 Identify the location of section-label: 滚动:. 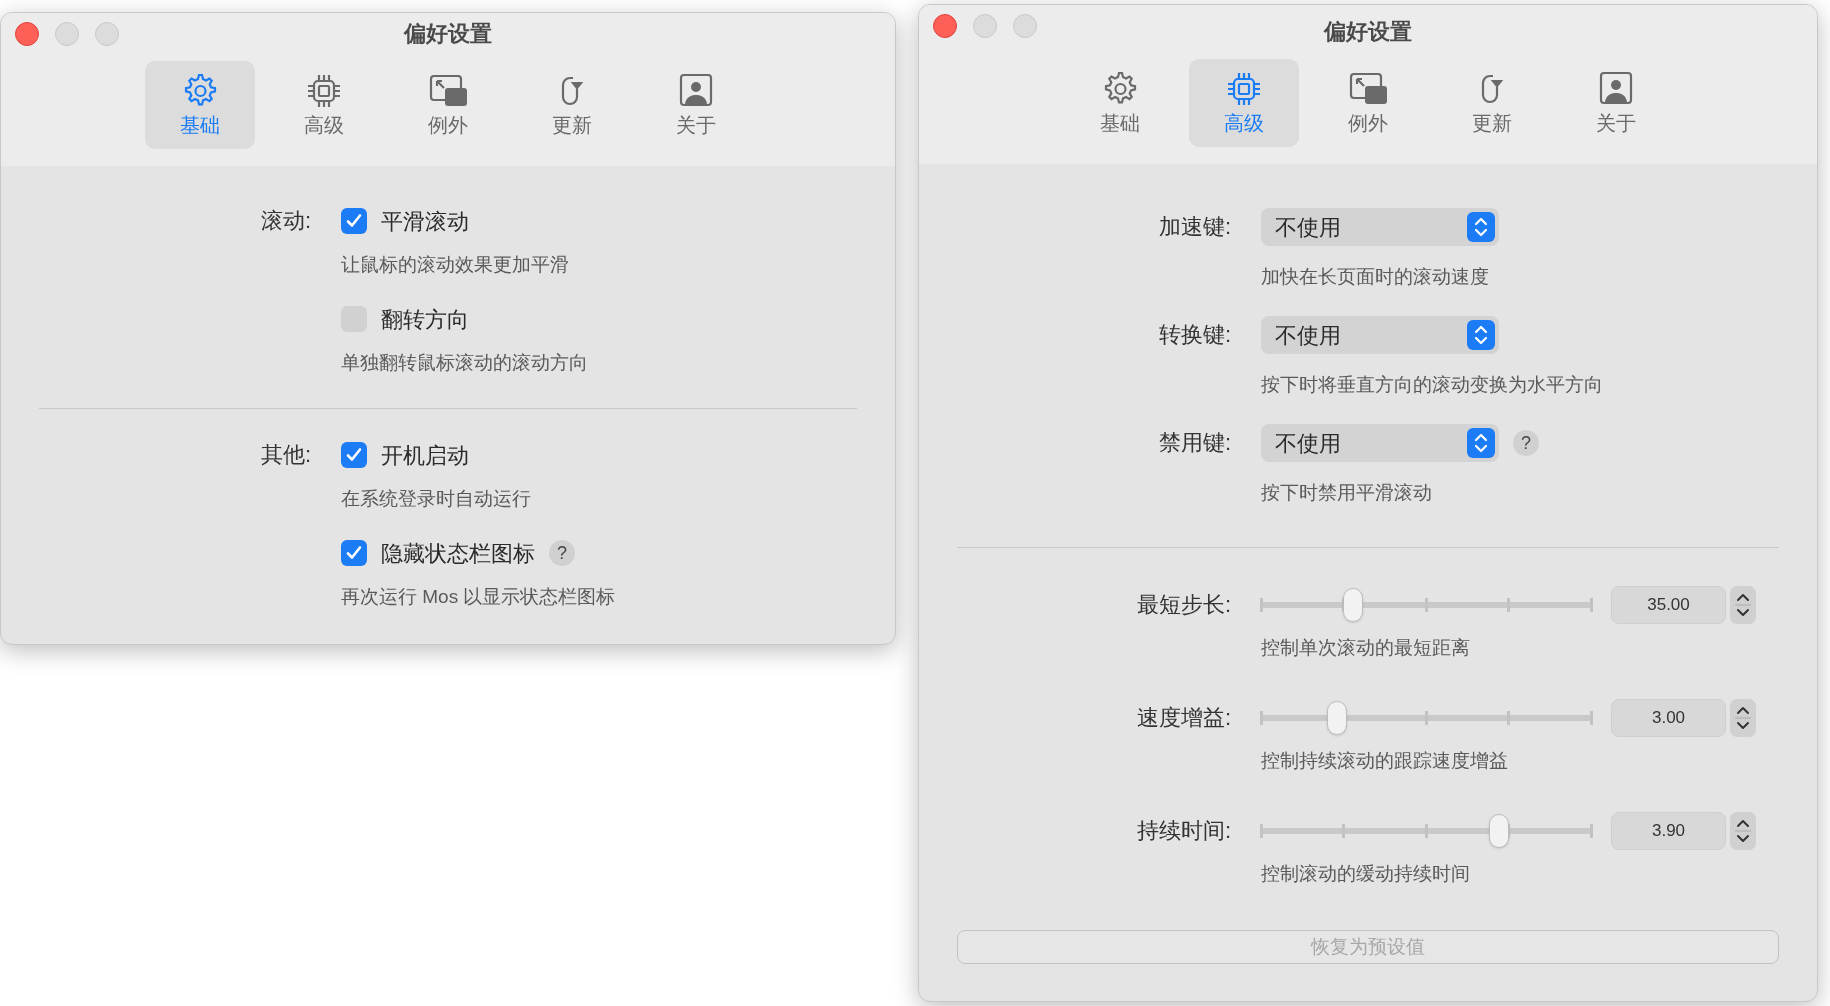
(285, 221).